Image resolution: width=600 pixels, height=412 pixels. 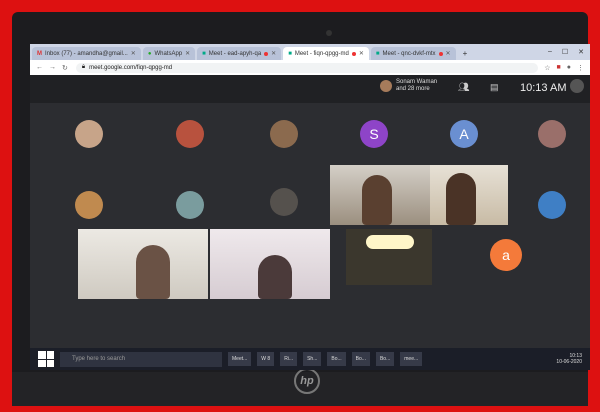 I want to click on close-window-button: ✕, so click(x=581, y=52).